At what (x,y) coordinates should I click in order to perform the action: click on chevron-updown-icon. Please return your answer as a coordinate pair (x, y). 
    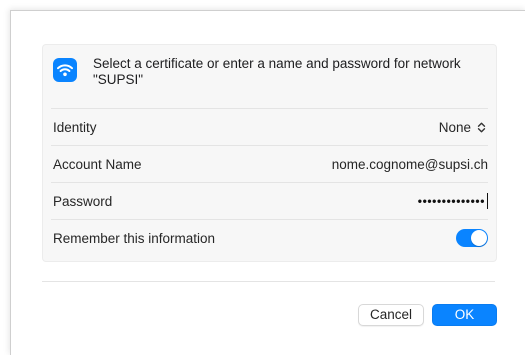
    Looking at the image, I should click on (481, 127).